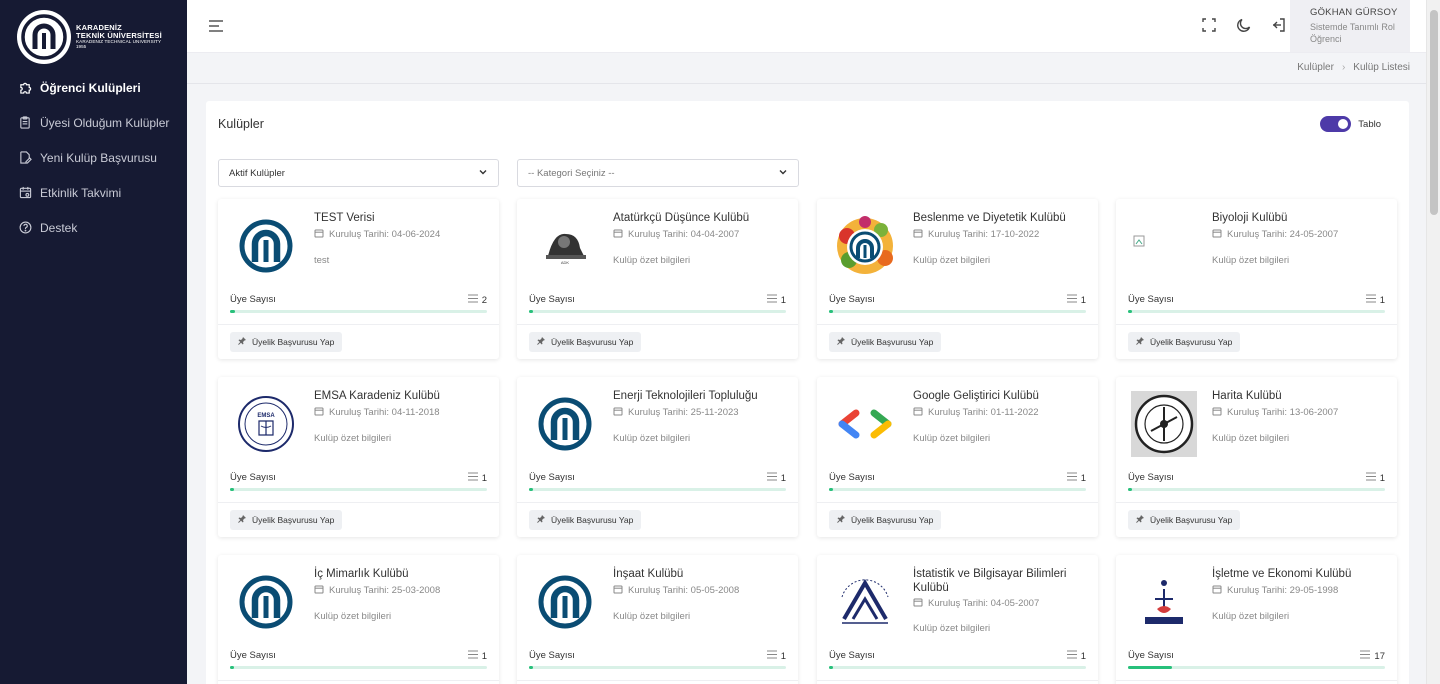 The width and height of the screenshot is (1440, 684). Describe the element at coordinates (1301, 219) in the screenshot. I see `club-name: Biyoloji Kulübü` at that location.